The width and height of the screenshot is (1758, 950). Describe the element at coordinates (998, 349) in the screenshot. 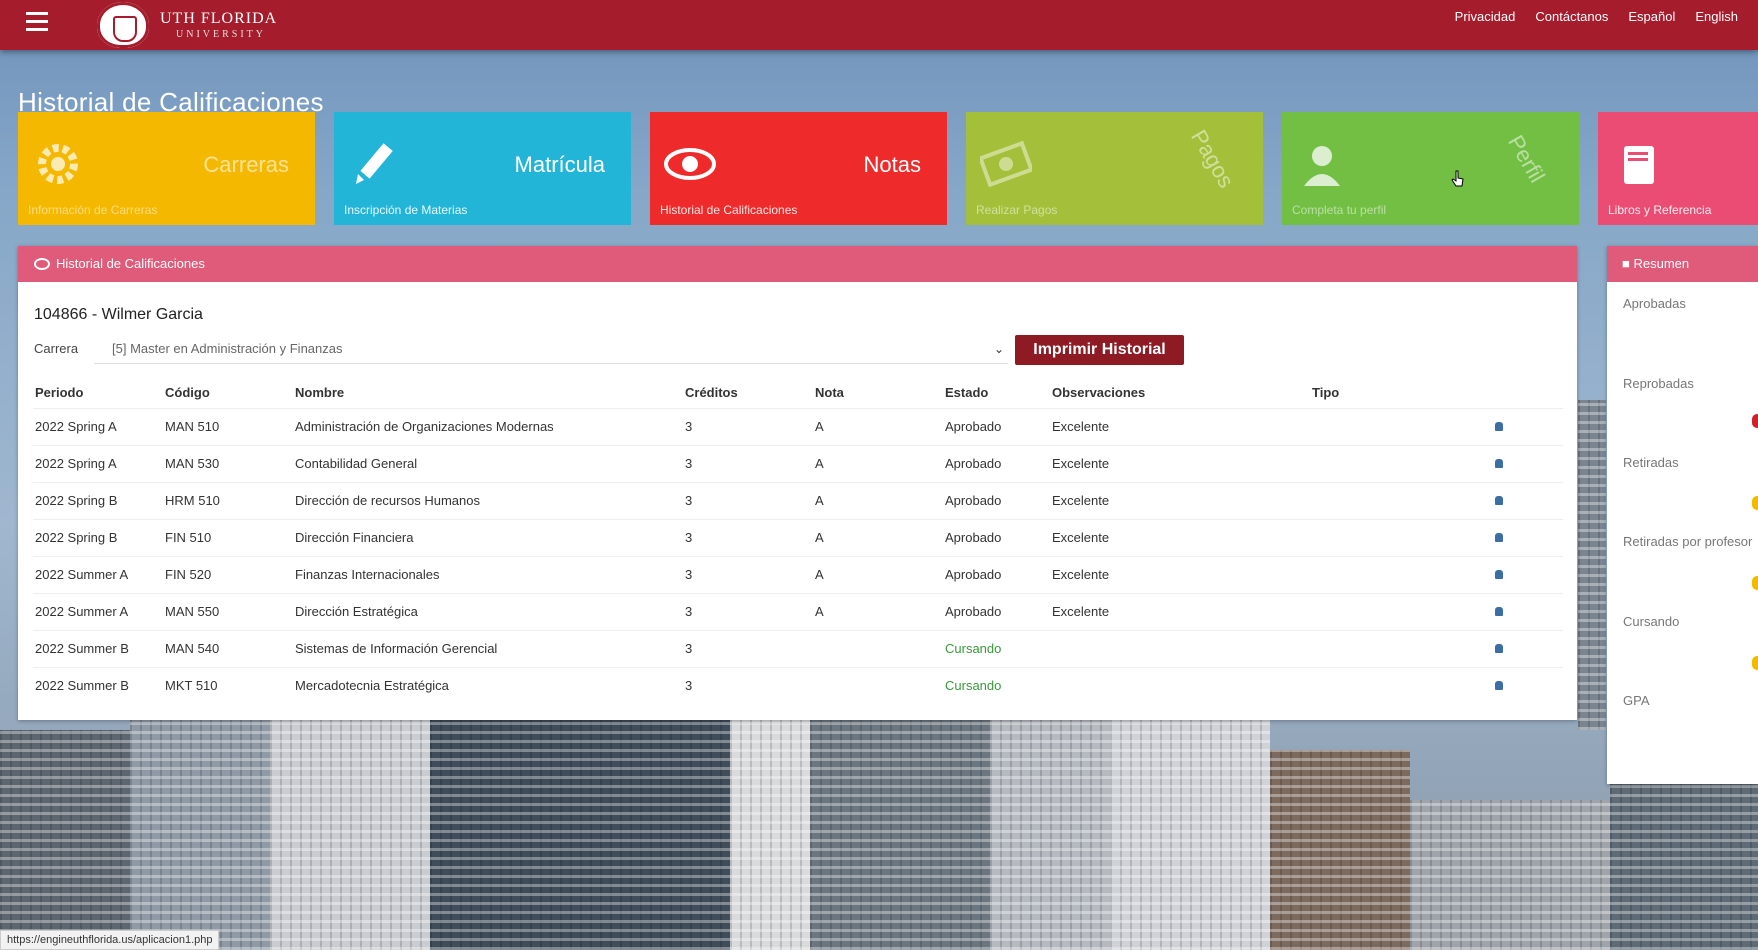

I see `chevron-down-icon: ⌄` at that location.